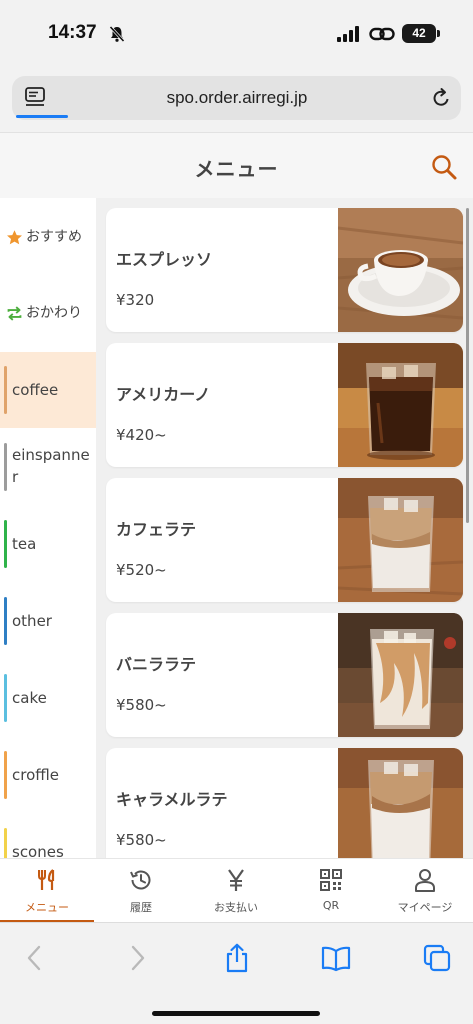 The image size is (473, 1024). Describe the element at coordinates (444, 167) in the screenshot. I see `search-icon` at that location.